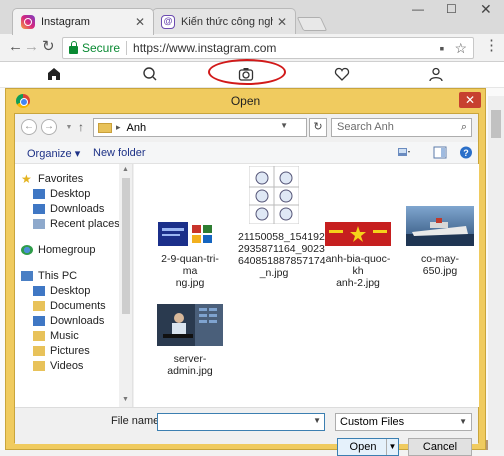 This screenshot has width=504, height=456. What do you see at coordinates (61, 350) in the screenshot?
I see `nav-pictures: Pictures` at bounding box center [61, 350].